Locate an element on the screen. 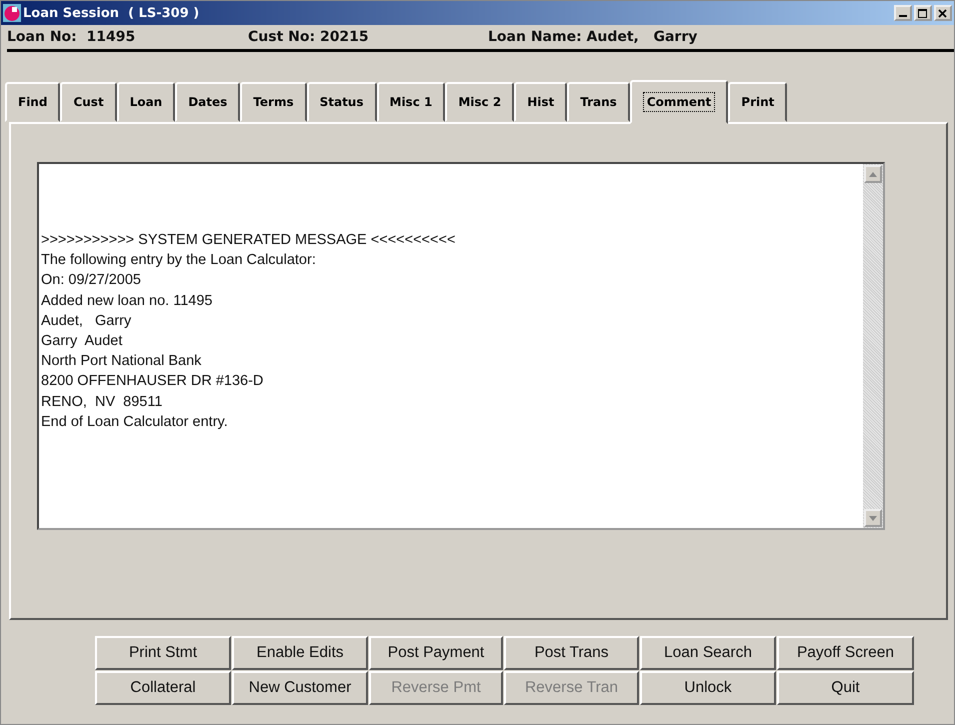 The image size is (955, 725). tab: Terms is located at coordinates (273, 102).